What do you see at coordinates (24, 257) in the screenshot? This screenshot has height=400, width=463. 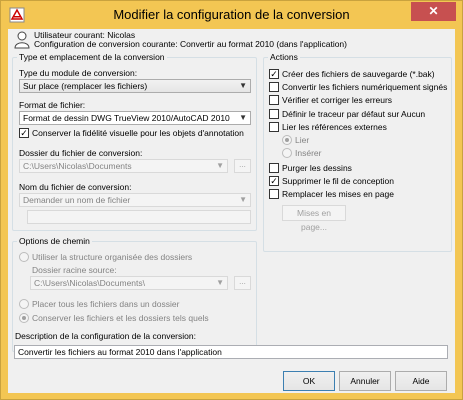 I see `use-org-structure-radio` at bounding box center [24, 257].